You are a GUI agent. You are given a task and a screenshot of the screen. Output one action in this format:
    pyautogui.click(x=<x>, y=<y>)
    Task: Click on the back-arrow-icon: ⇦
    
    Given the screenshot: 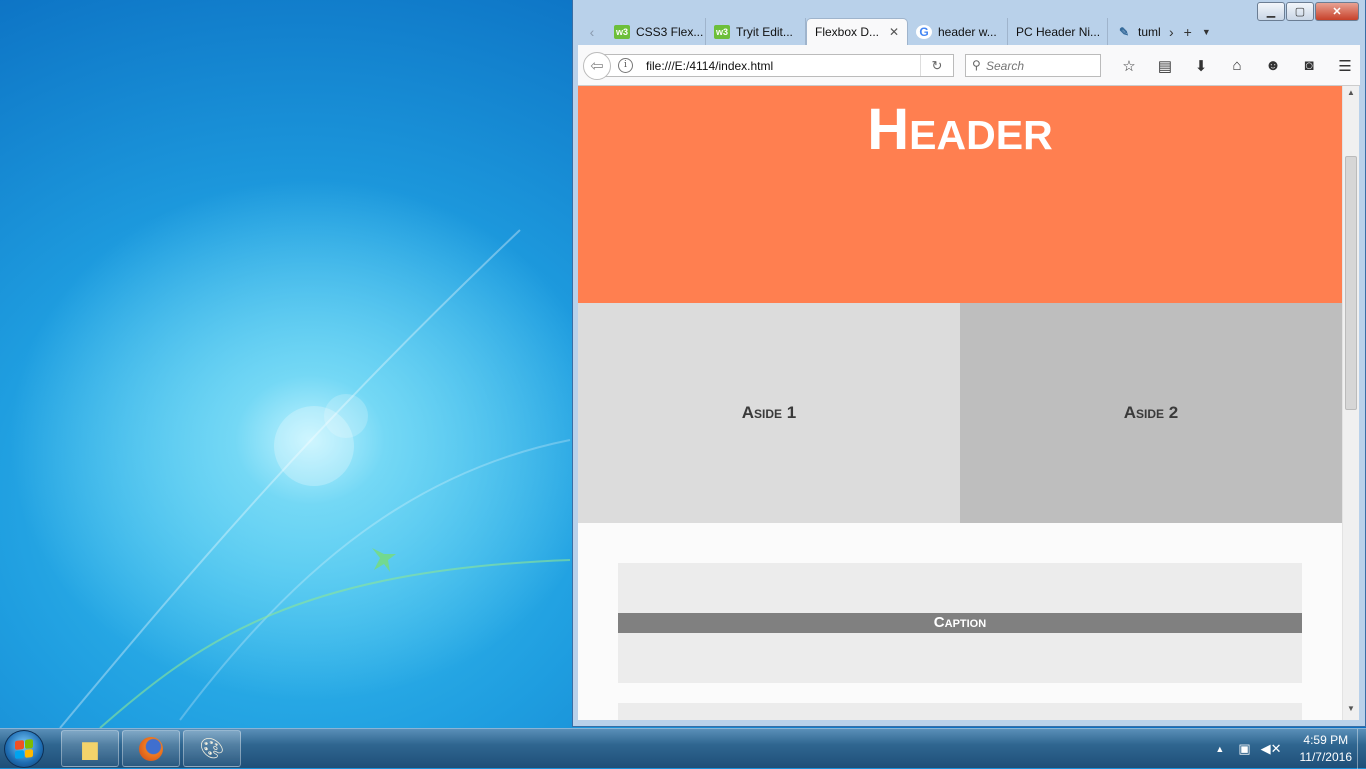 What is the action you would take?
    pyautogui.click(x=597, y=66)
    